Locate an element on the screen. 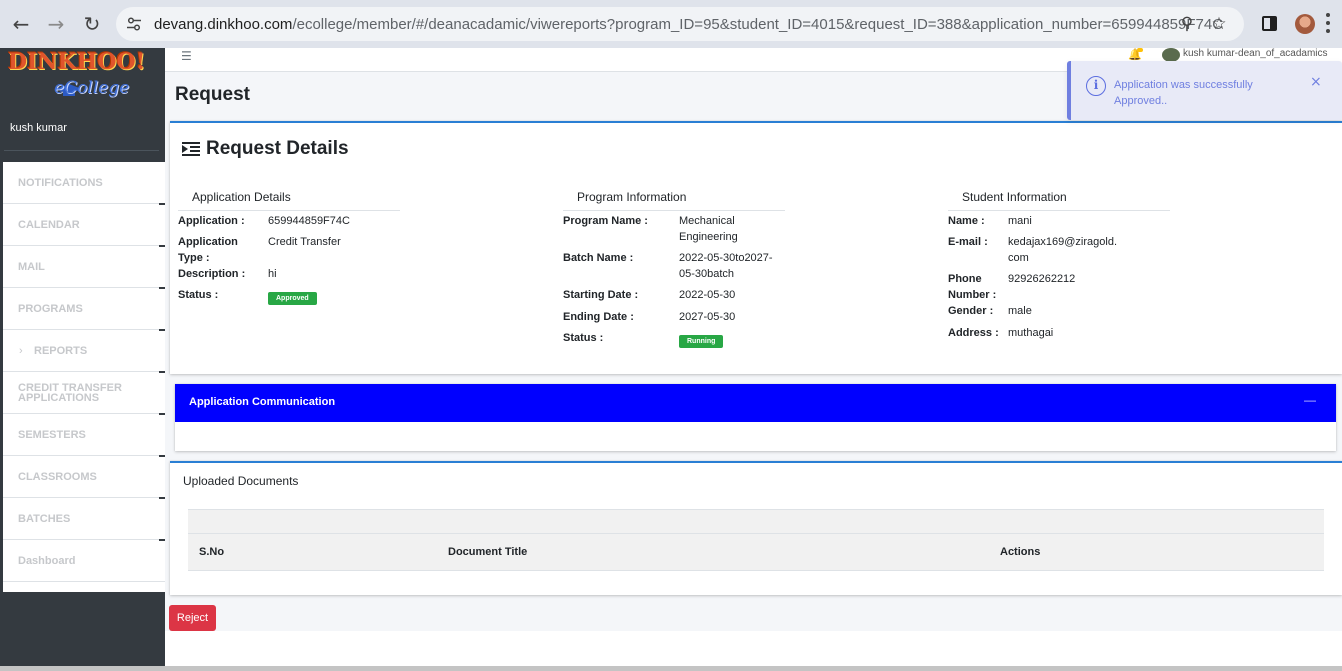 The image size is (1342, 671). section-heading: Application Details is located at coordinates (289, 197).